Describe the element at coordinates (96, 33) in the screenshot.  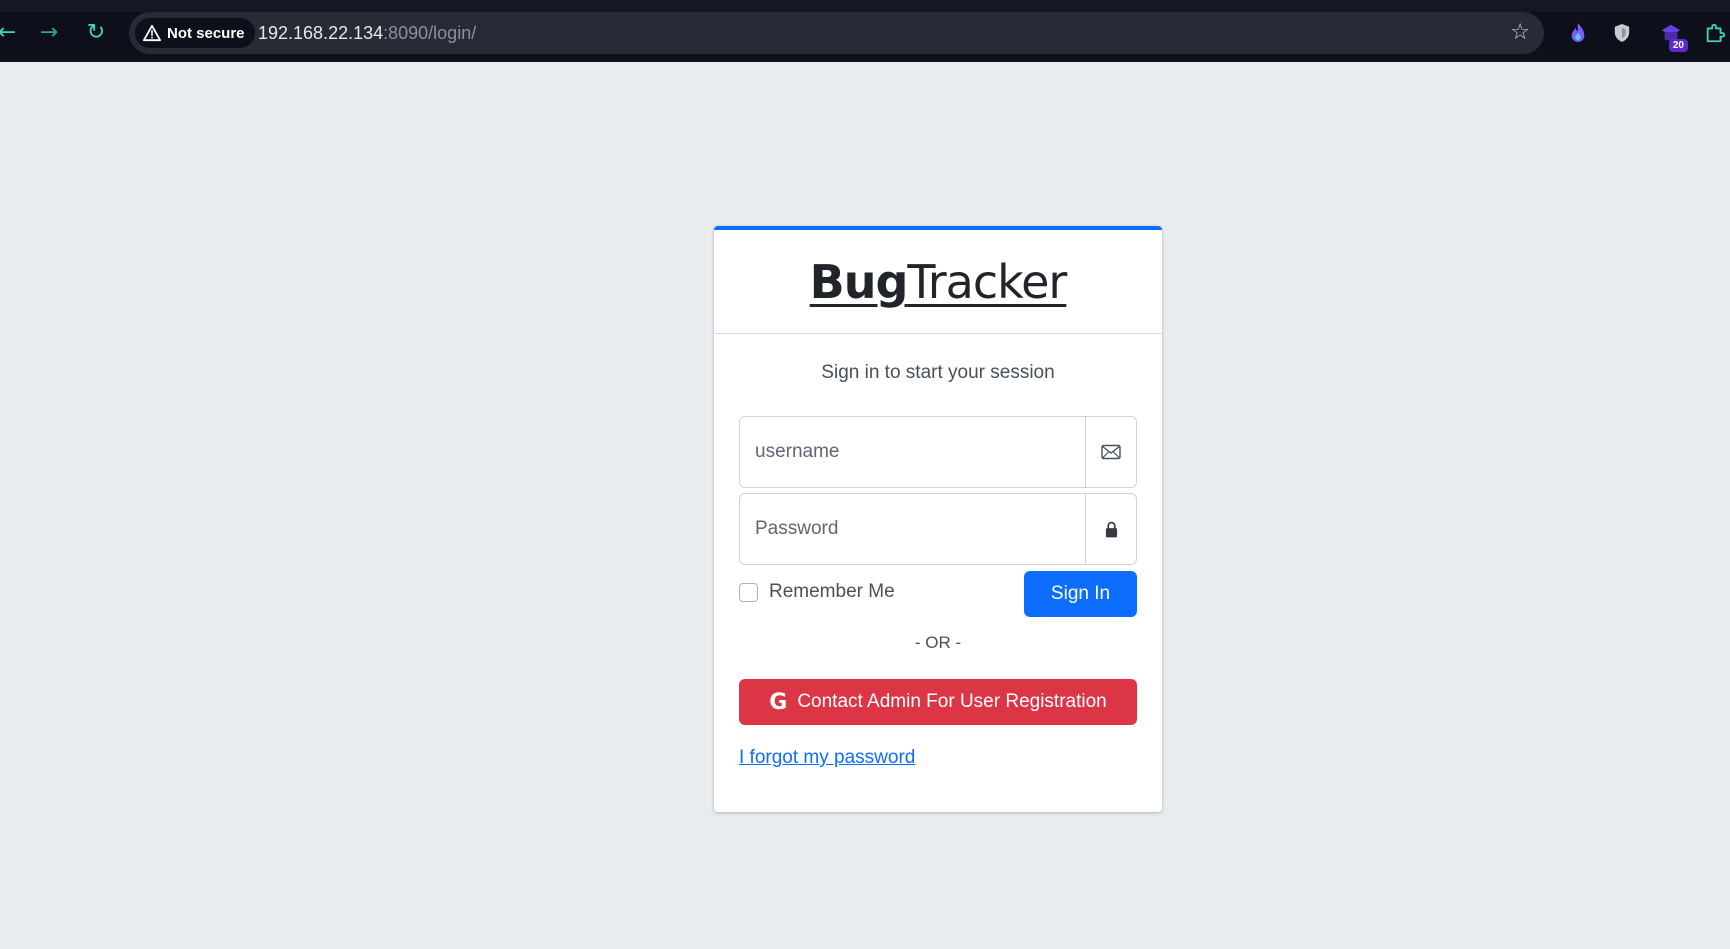
I see `reload-icon: ↻` at that location.